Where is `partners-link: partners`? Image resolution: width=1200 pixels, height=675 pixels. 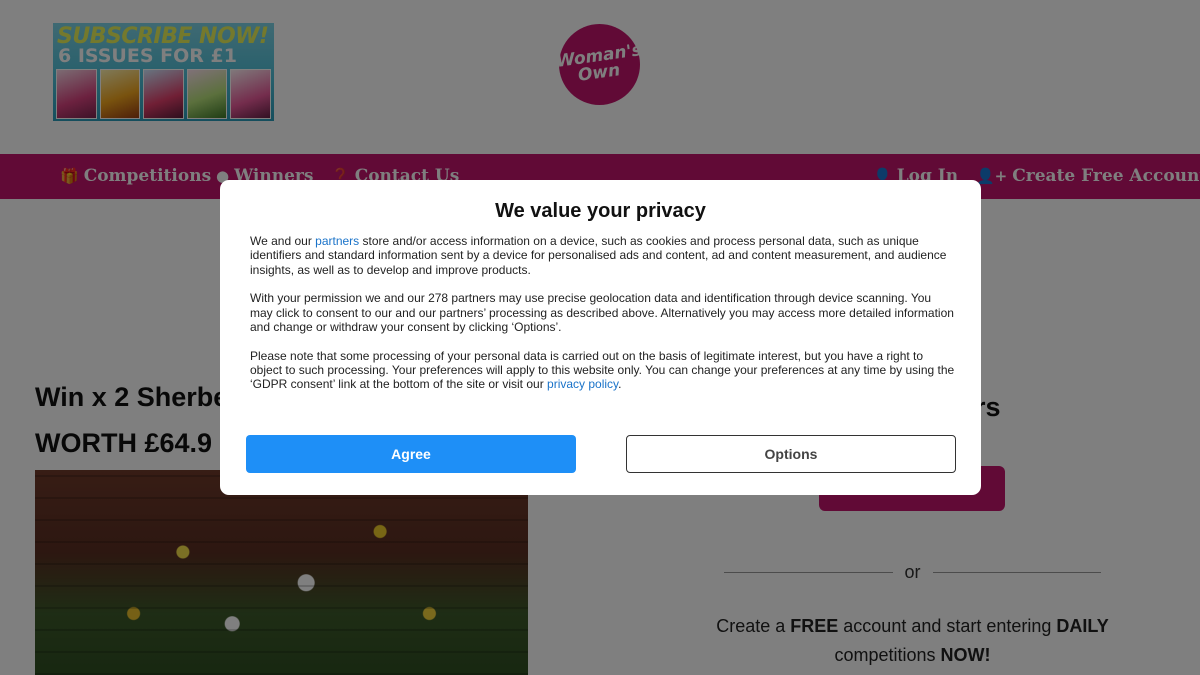
partners-link: partners is located at coordinates (337, 241).